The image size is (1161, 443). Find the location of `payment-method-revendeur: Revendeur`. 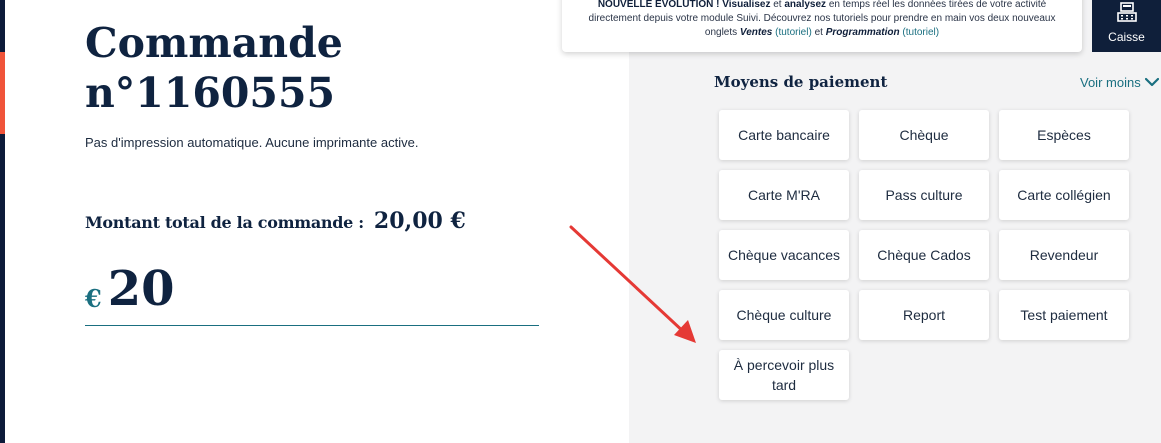

payment-method-revendeur: Revendeur is located at coordinates (1064, 255).